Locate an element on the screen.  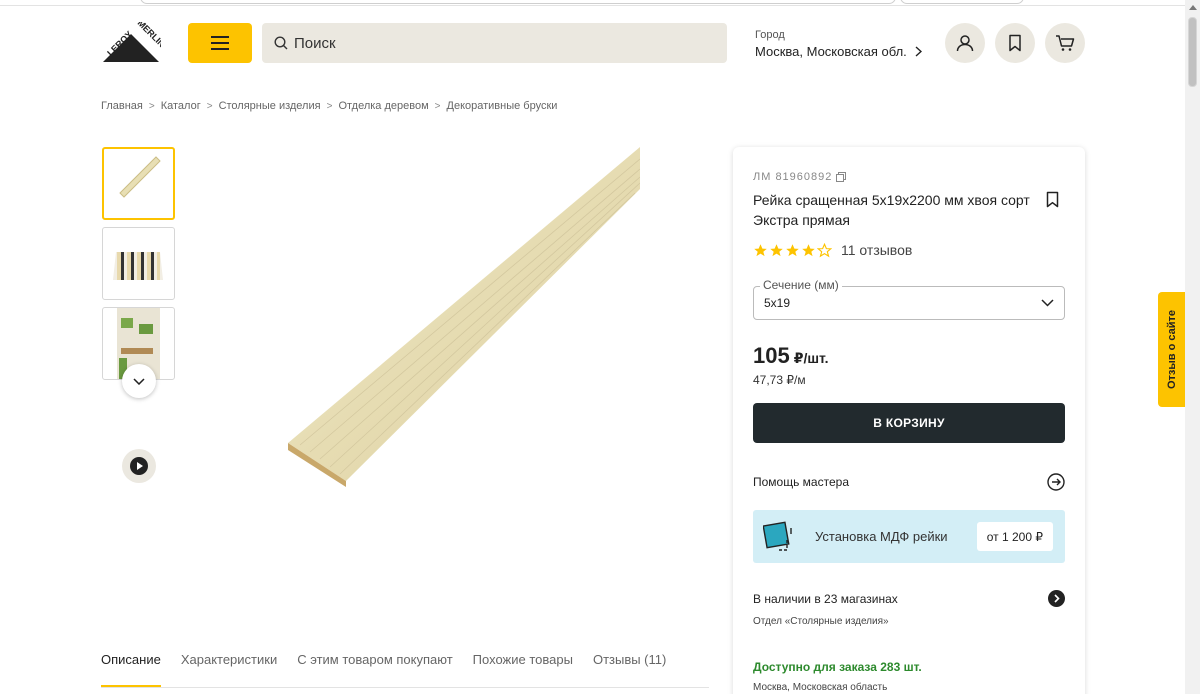
tab-bought-together: С этим товаром покупают is located at coordinates (374, 670).